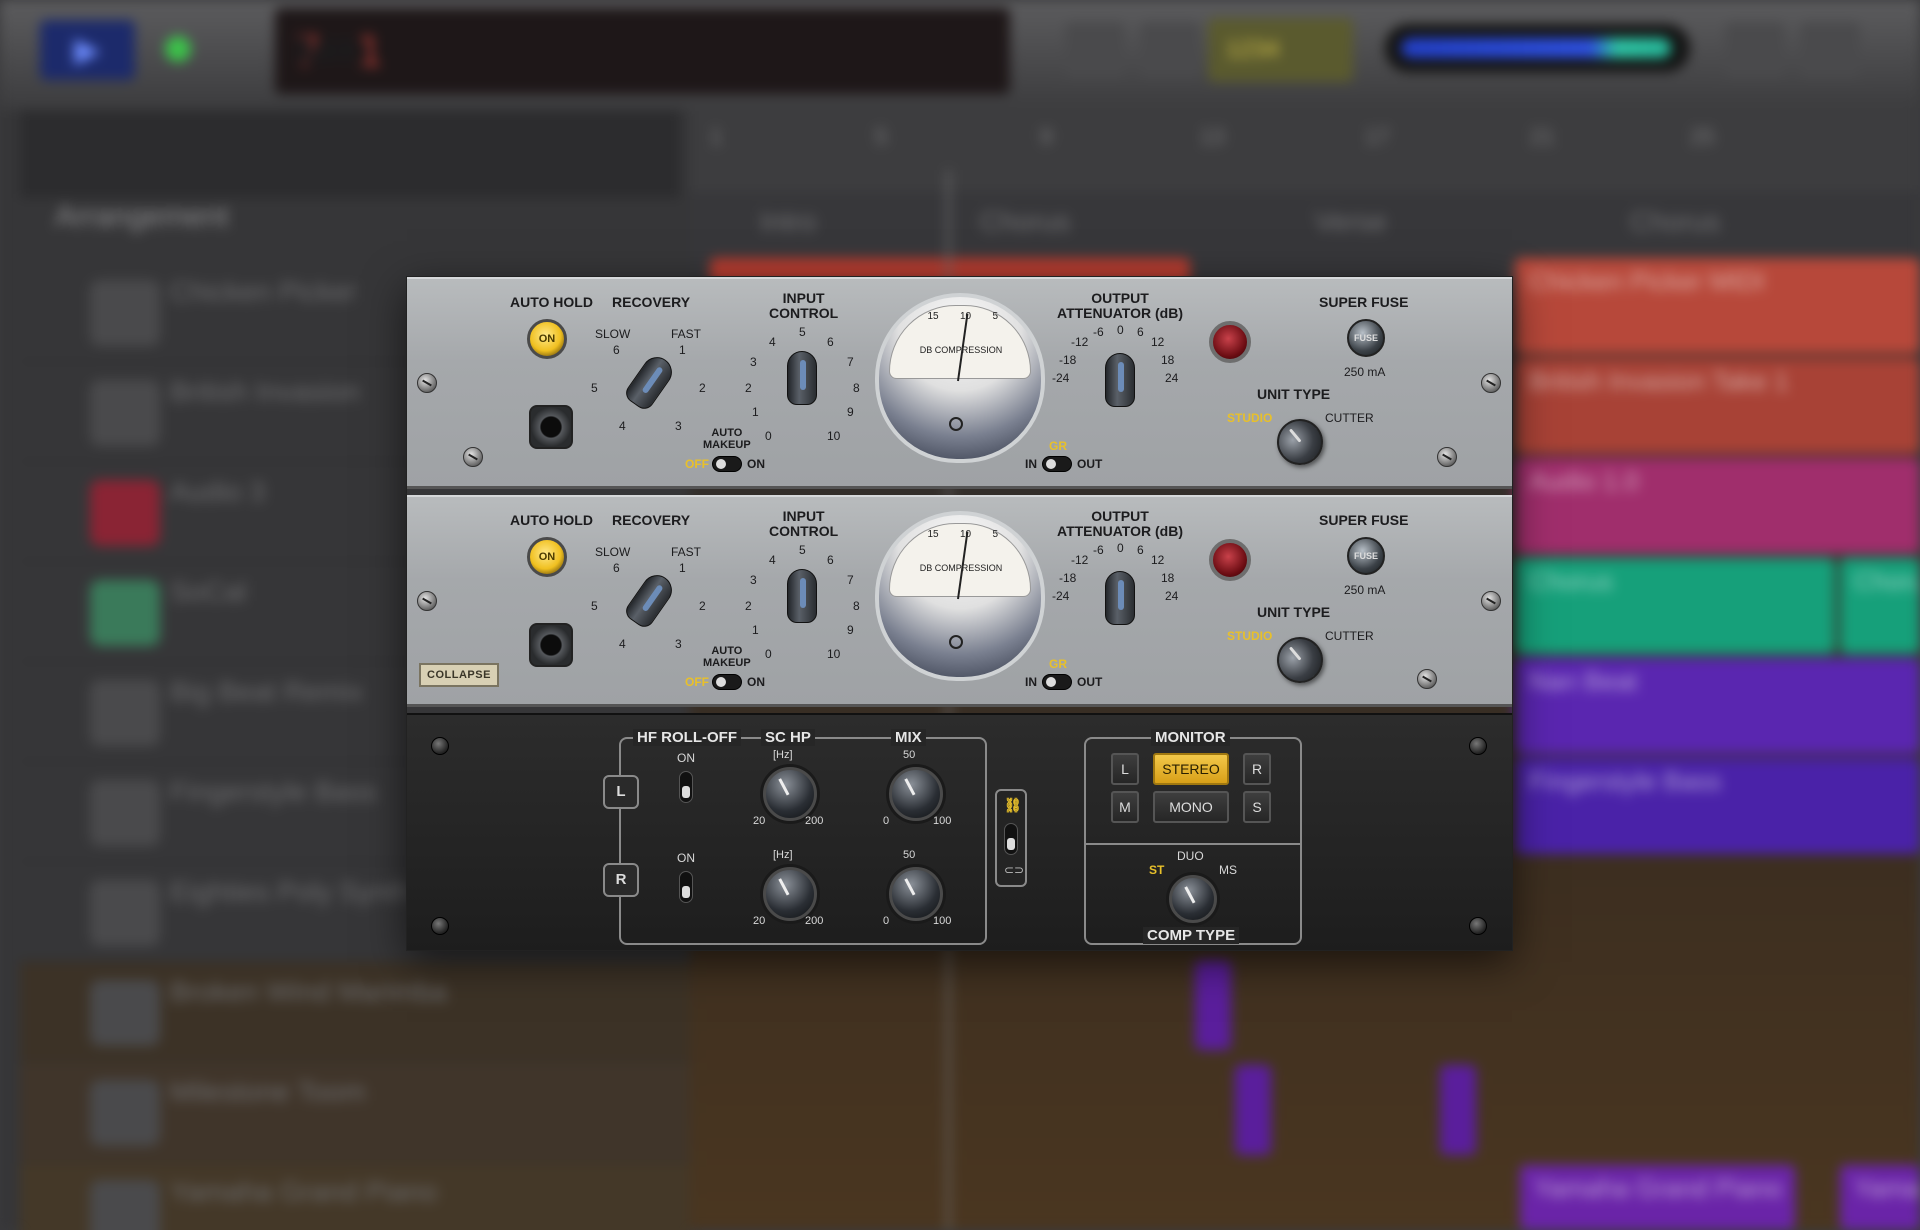 The width and height of the screenshot is (1920, 1230). I want to click on link-icon: ⛓, so click(1013, 805).